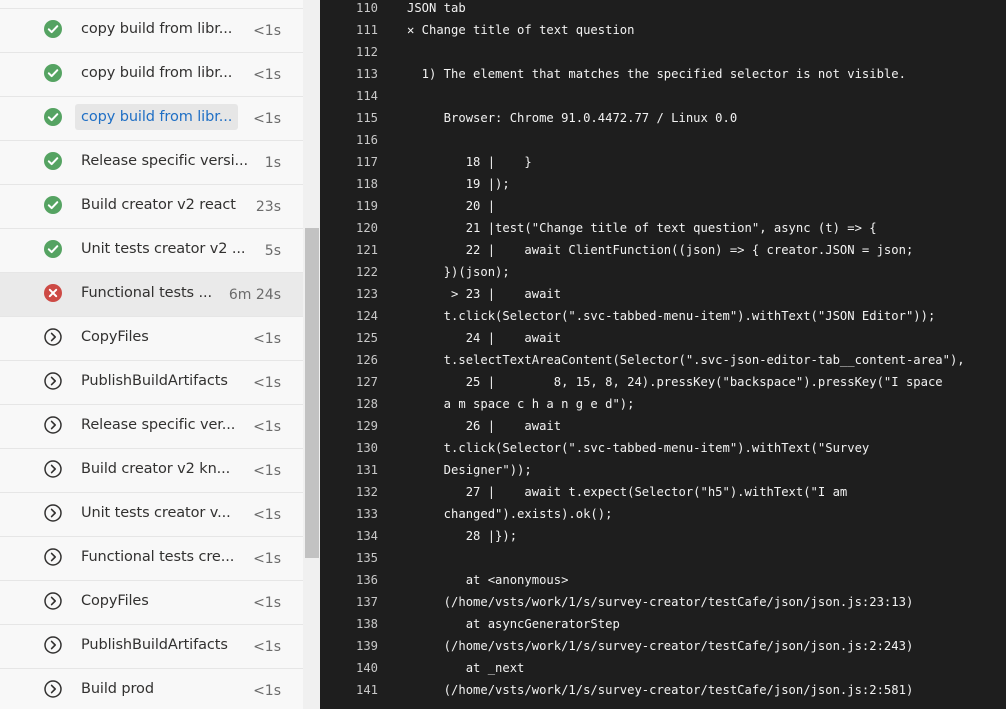 This screenshot has height=709, width=1006. What do you see at coordinates (366, 250) in the screenshot?
I see `line-number: 121` at bounding box center [366, 250].